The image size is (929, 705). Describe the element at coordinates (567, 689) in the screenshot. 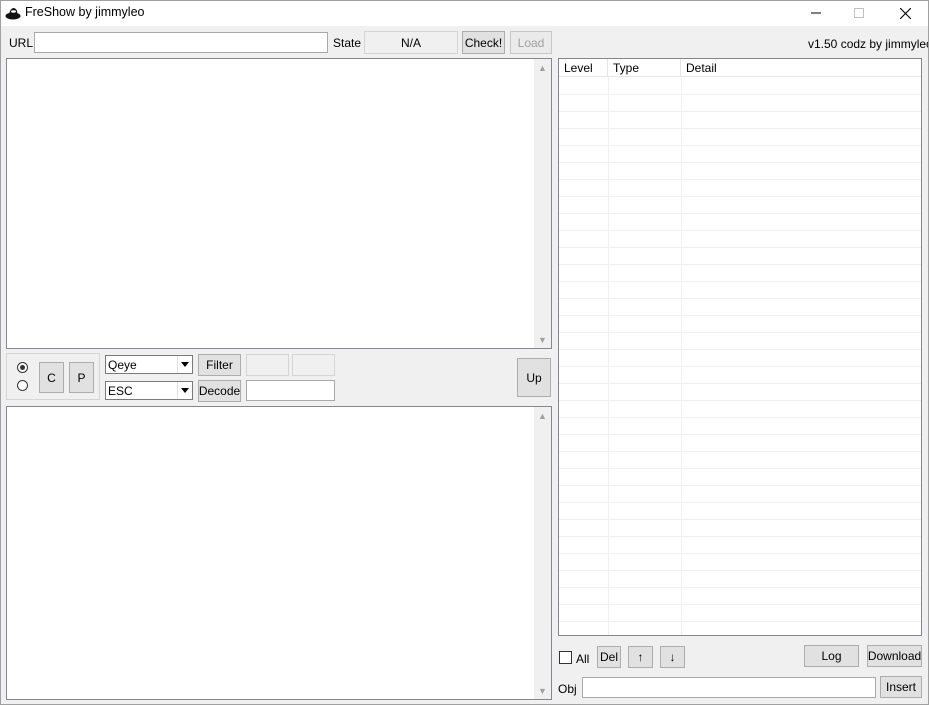

I see `obj-label: Obj` at that location.